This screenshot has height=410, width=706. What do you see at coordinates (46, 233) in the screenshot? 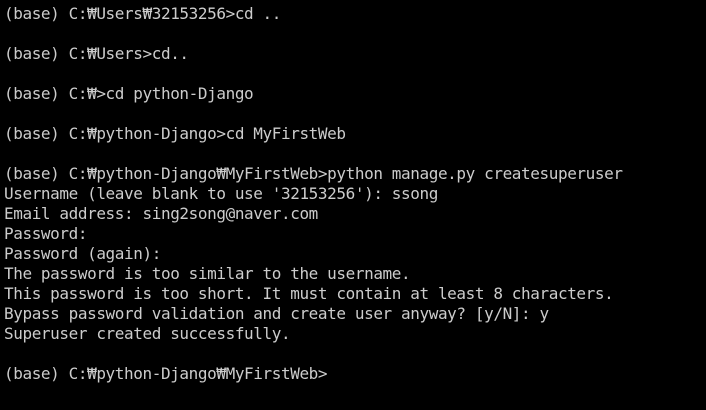
I see `terminal-line-password: Password:` at bounding box center [46, 233].